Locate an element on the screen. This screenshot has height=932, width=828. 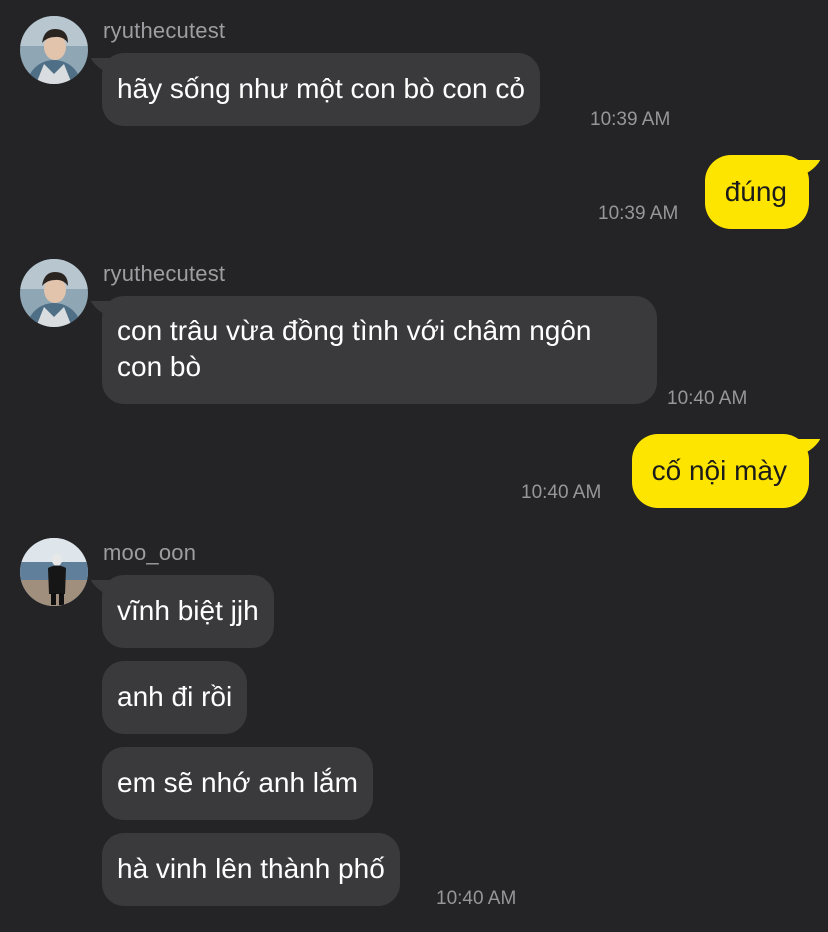
message-bubble: vĩnh biệt jjh is located at coordinates (188, 611).